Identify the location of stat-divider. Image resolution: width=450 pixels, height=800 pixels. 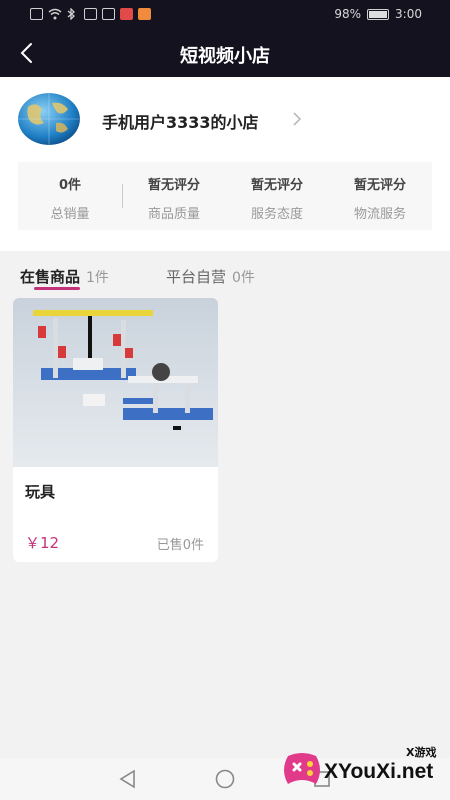
(122, 196).